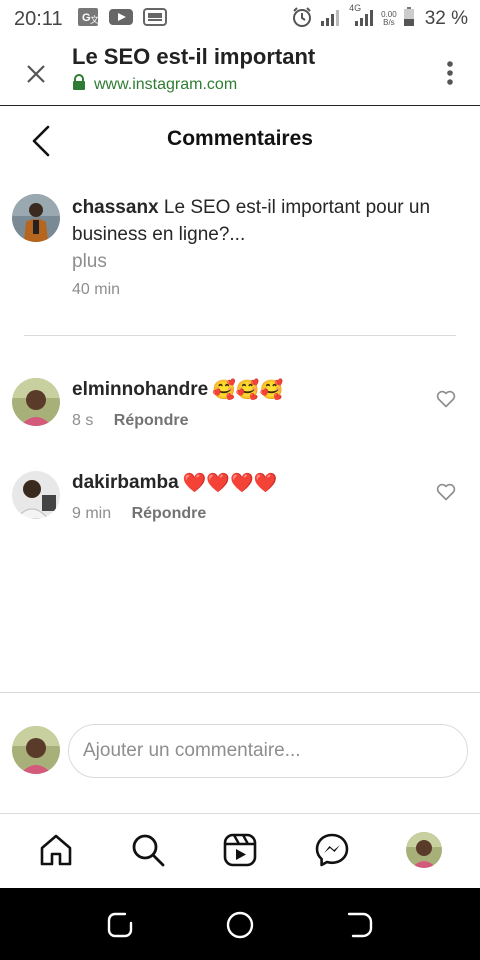 The image size is (480, 960). I want to click on page-title: Le SEO est-il important, so click(194, 56).